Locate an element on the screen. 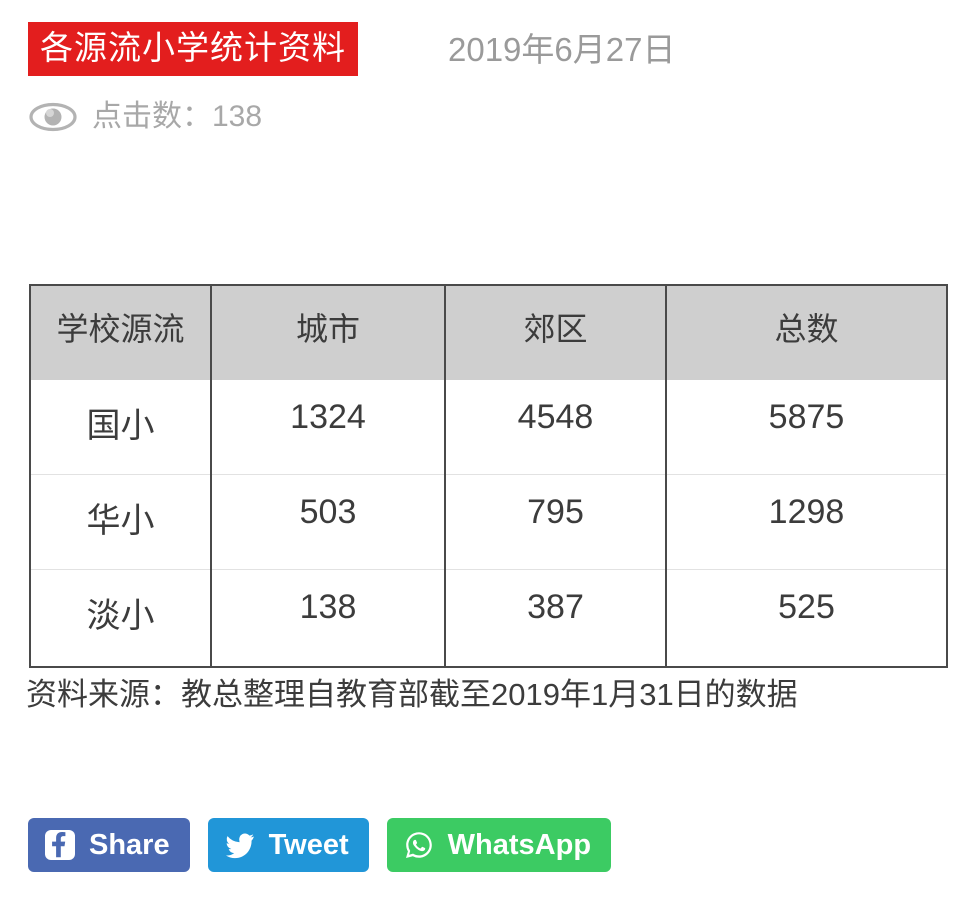 This screenshot has width=960, height=913. cell-source: 华小 is located at coordinates (120, 521).